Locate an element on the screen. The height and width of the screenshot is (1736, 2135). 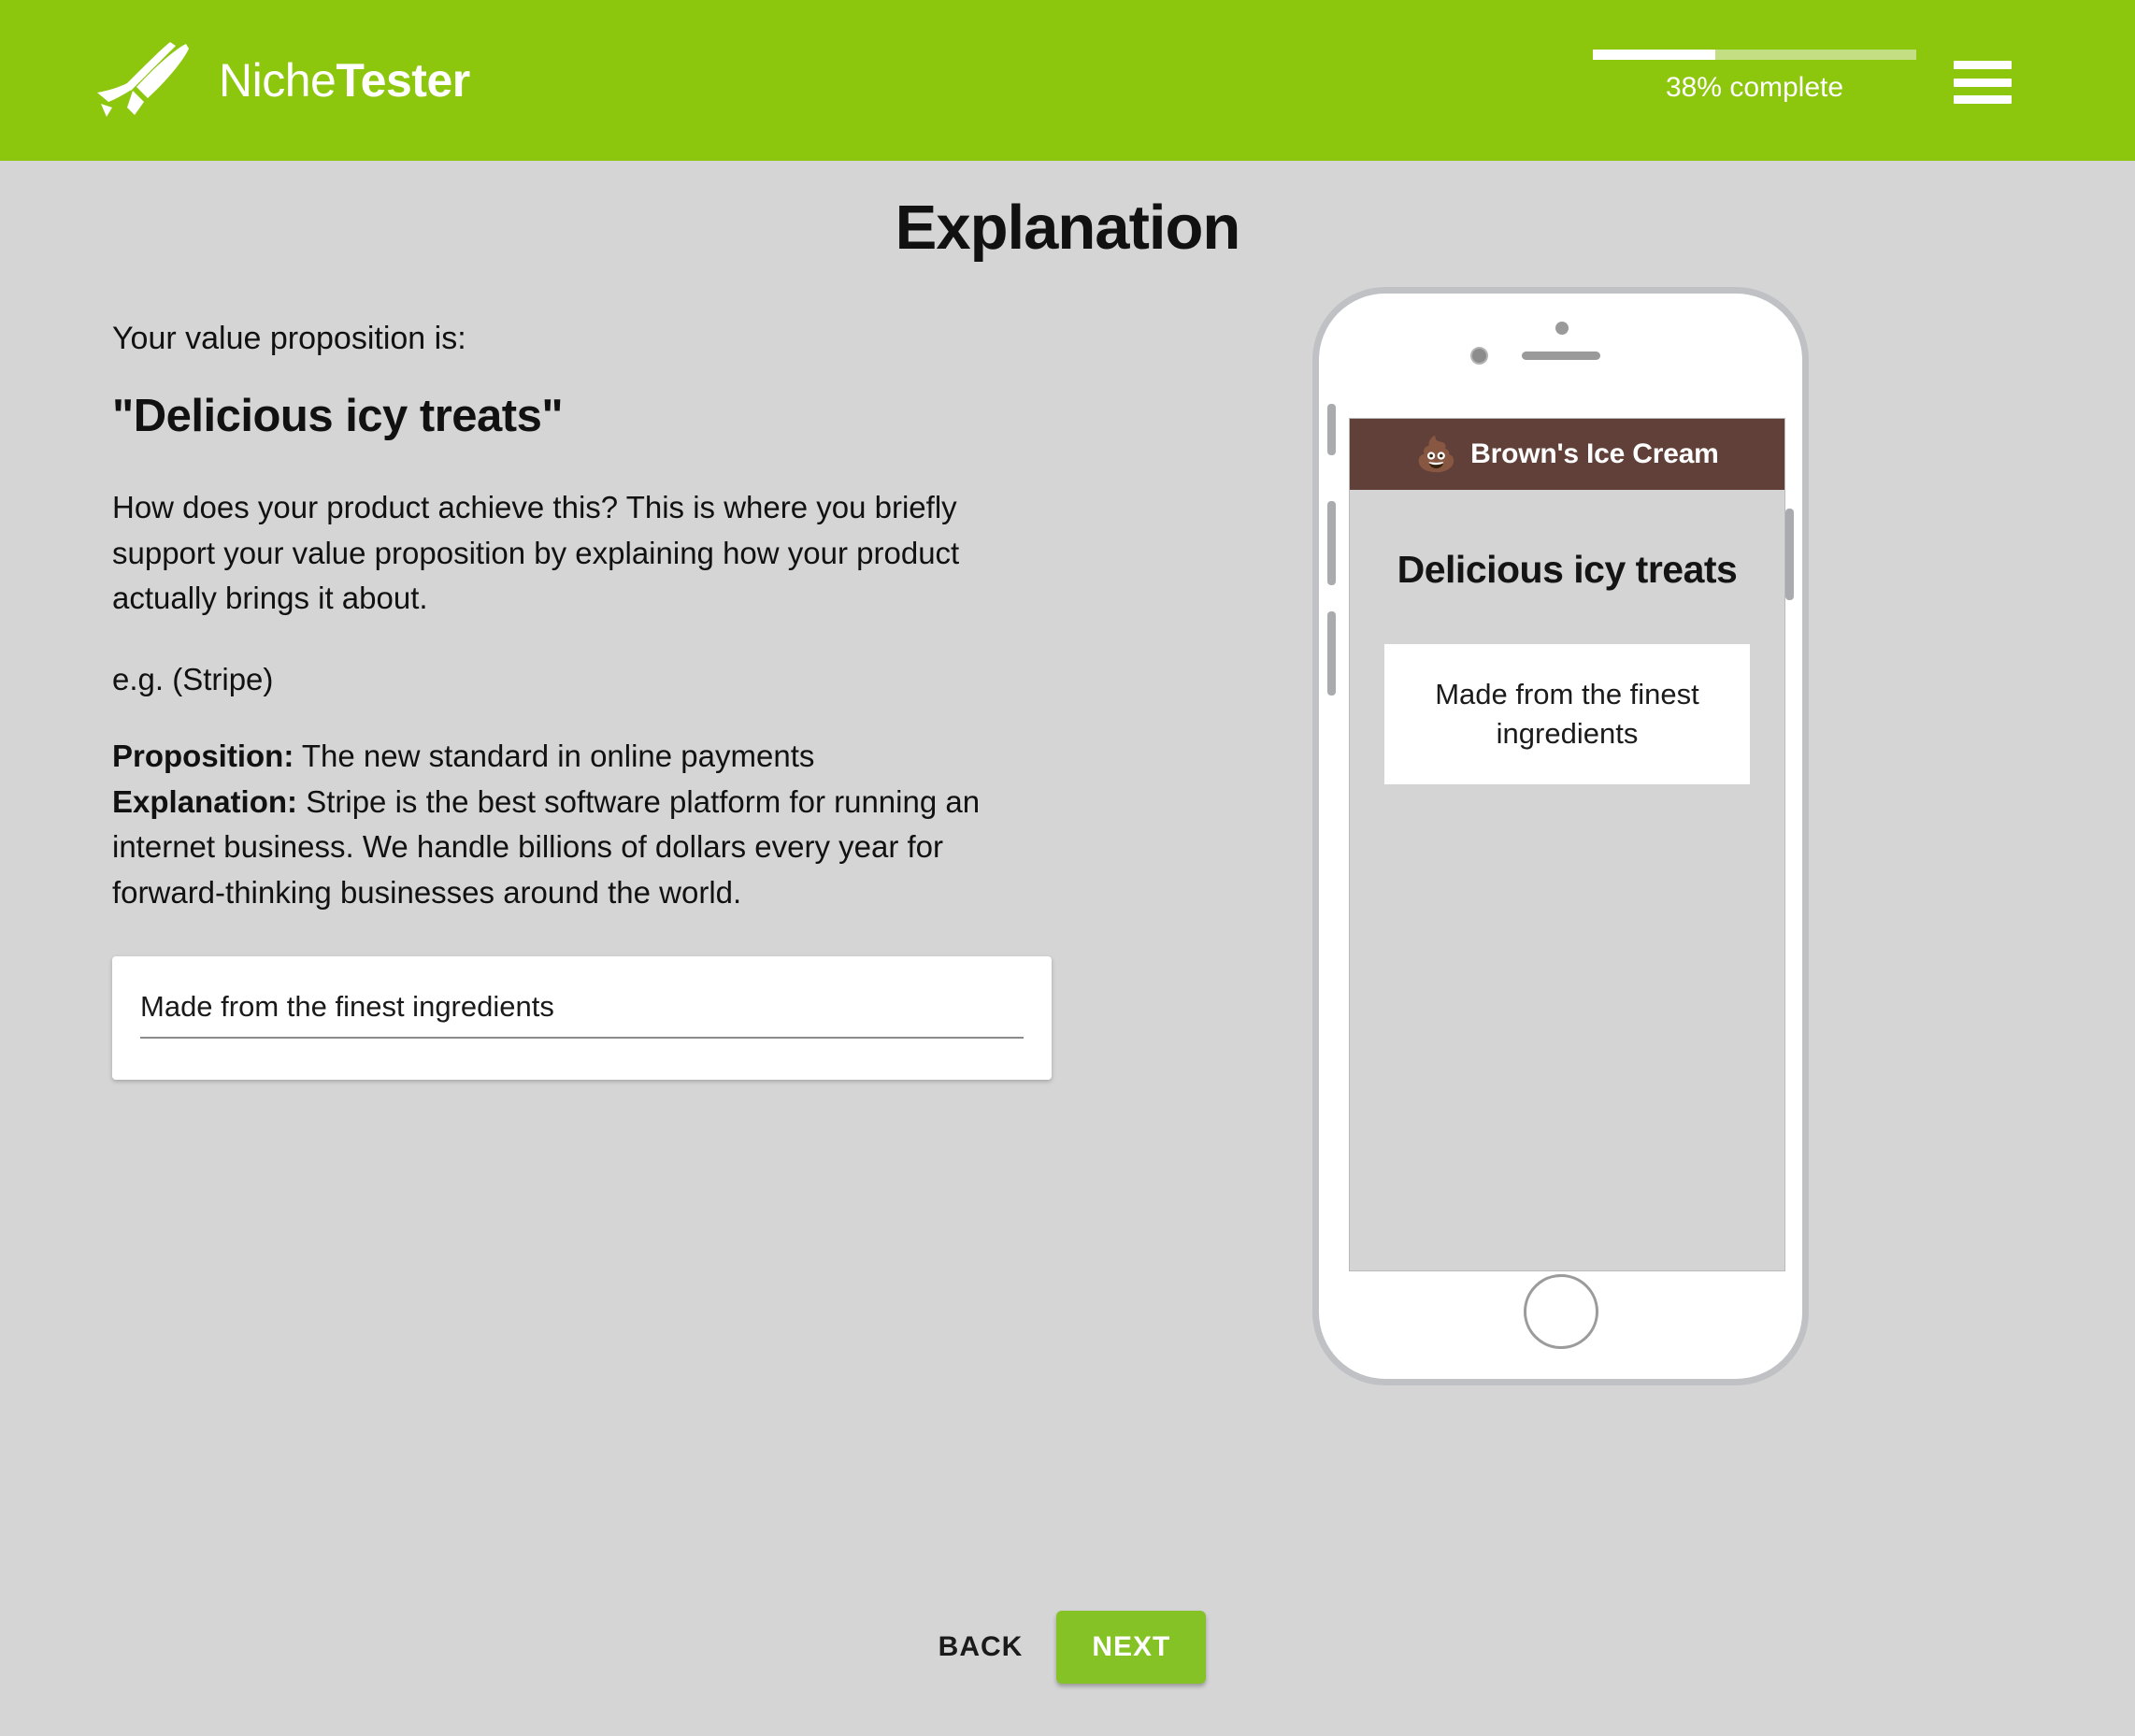
preview-explanation-text: Made from the finest ingredients is located at coordinates (1567, 713).